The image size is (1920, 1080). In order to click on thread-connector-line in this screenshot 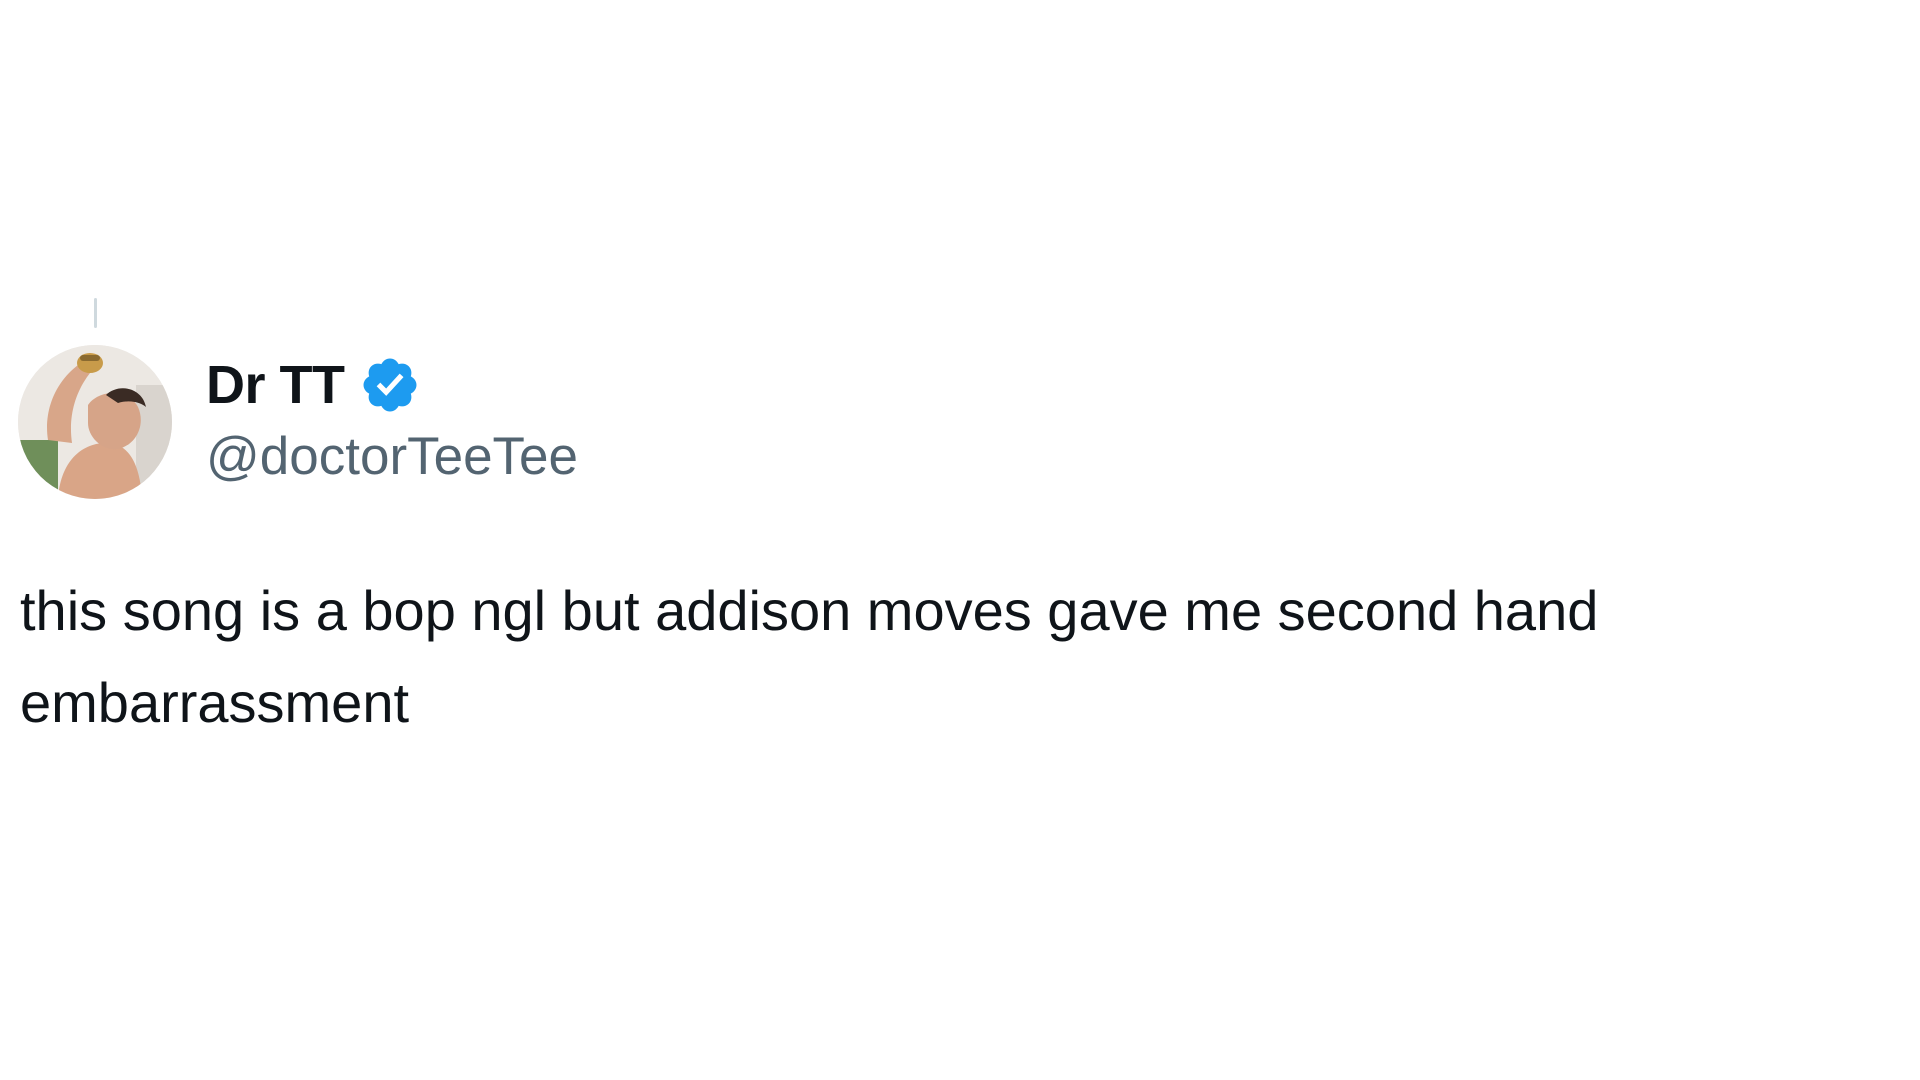, I will do `click(95, 313)`.